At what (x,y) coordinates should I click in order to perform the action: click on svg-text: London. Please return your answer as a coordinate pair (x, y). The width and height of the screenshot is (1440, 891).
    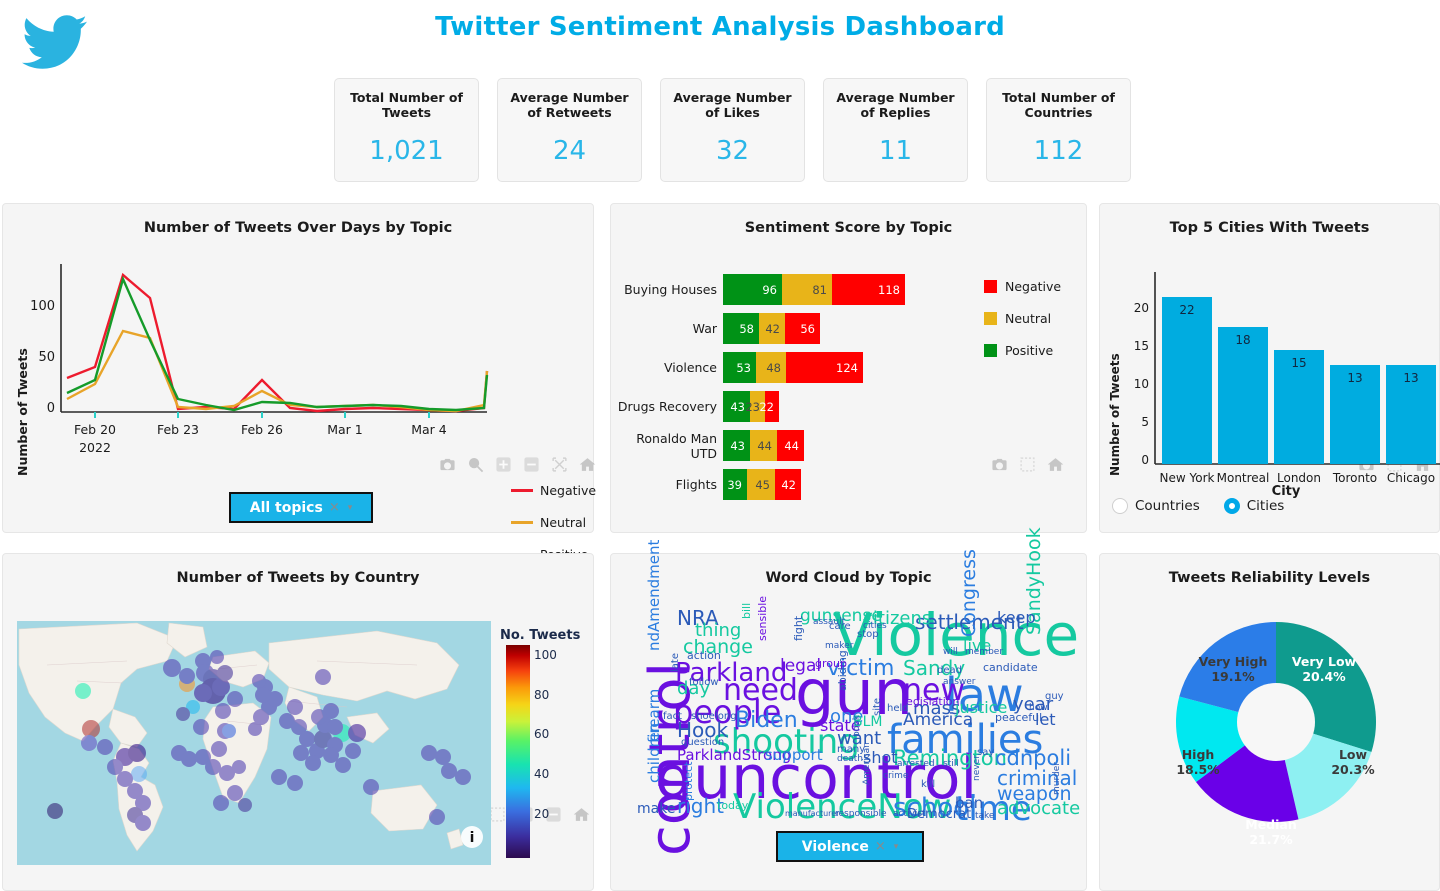
    Looking at the image, I should click on (1299, 478).